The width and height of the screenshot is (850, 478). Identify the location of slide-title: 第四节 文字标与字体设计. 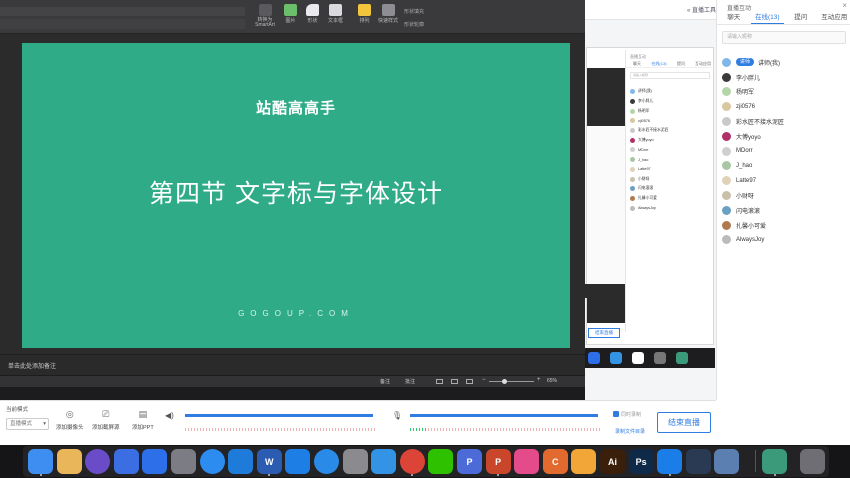
(296, 194).